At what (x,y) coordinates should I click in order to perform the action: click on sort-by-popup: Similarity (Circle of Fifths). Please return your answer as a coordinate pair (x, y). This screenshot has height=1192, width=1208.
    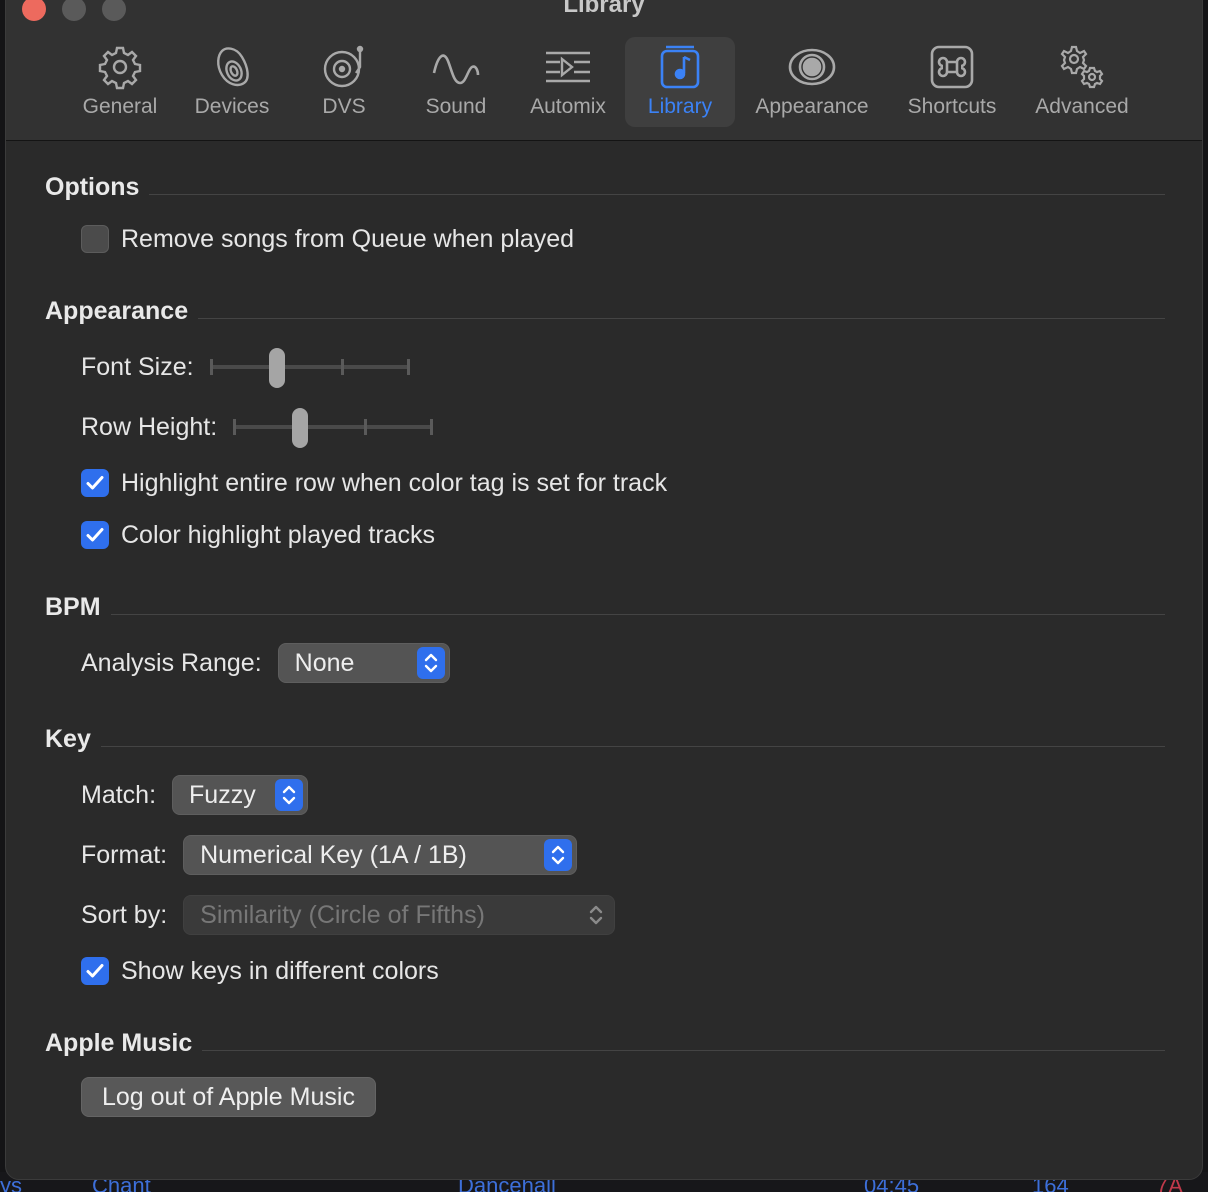
    Looking at the image, I should click on (399, 915).